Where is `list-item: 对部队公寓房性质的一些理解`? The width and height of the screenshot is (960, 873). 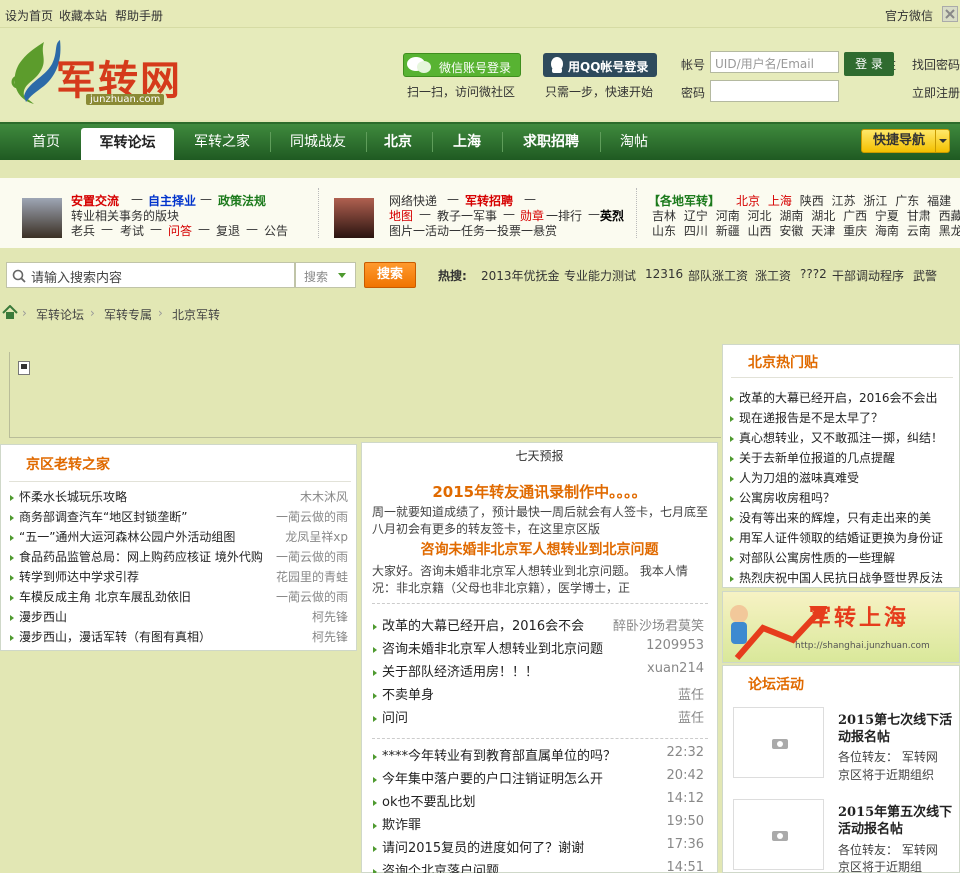
list-item: 对部队公寓房性质的一些理解 is located at coordinates (812, 557).